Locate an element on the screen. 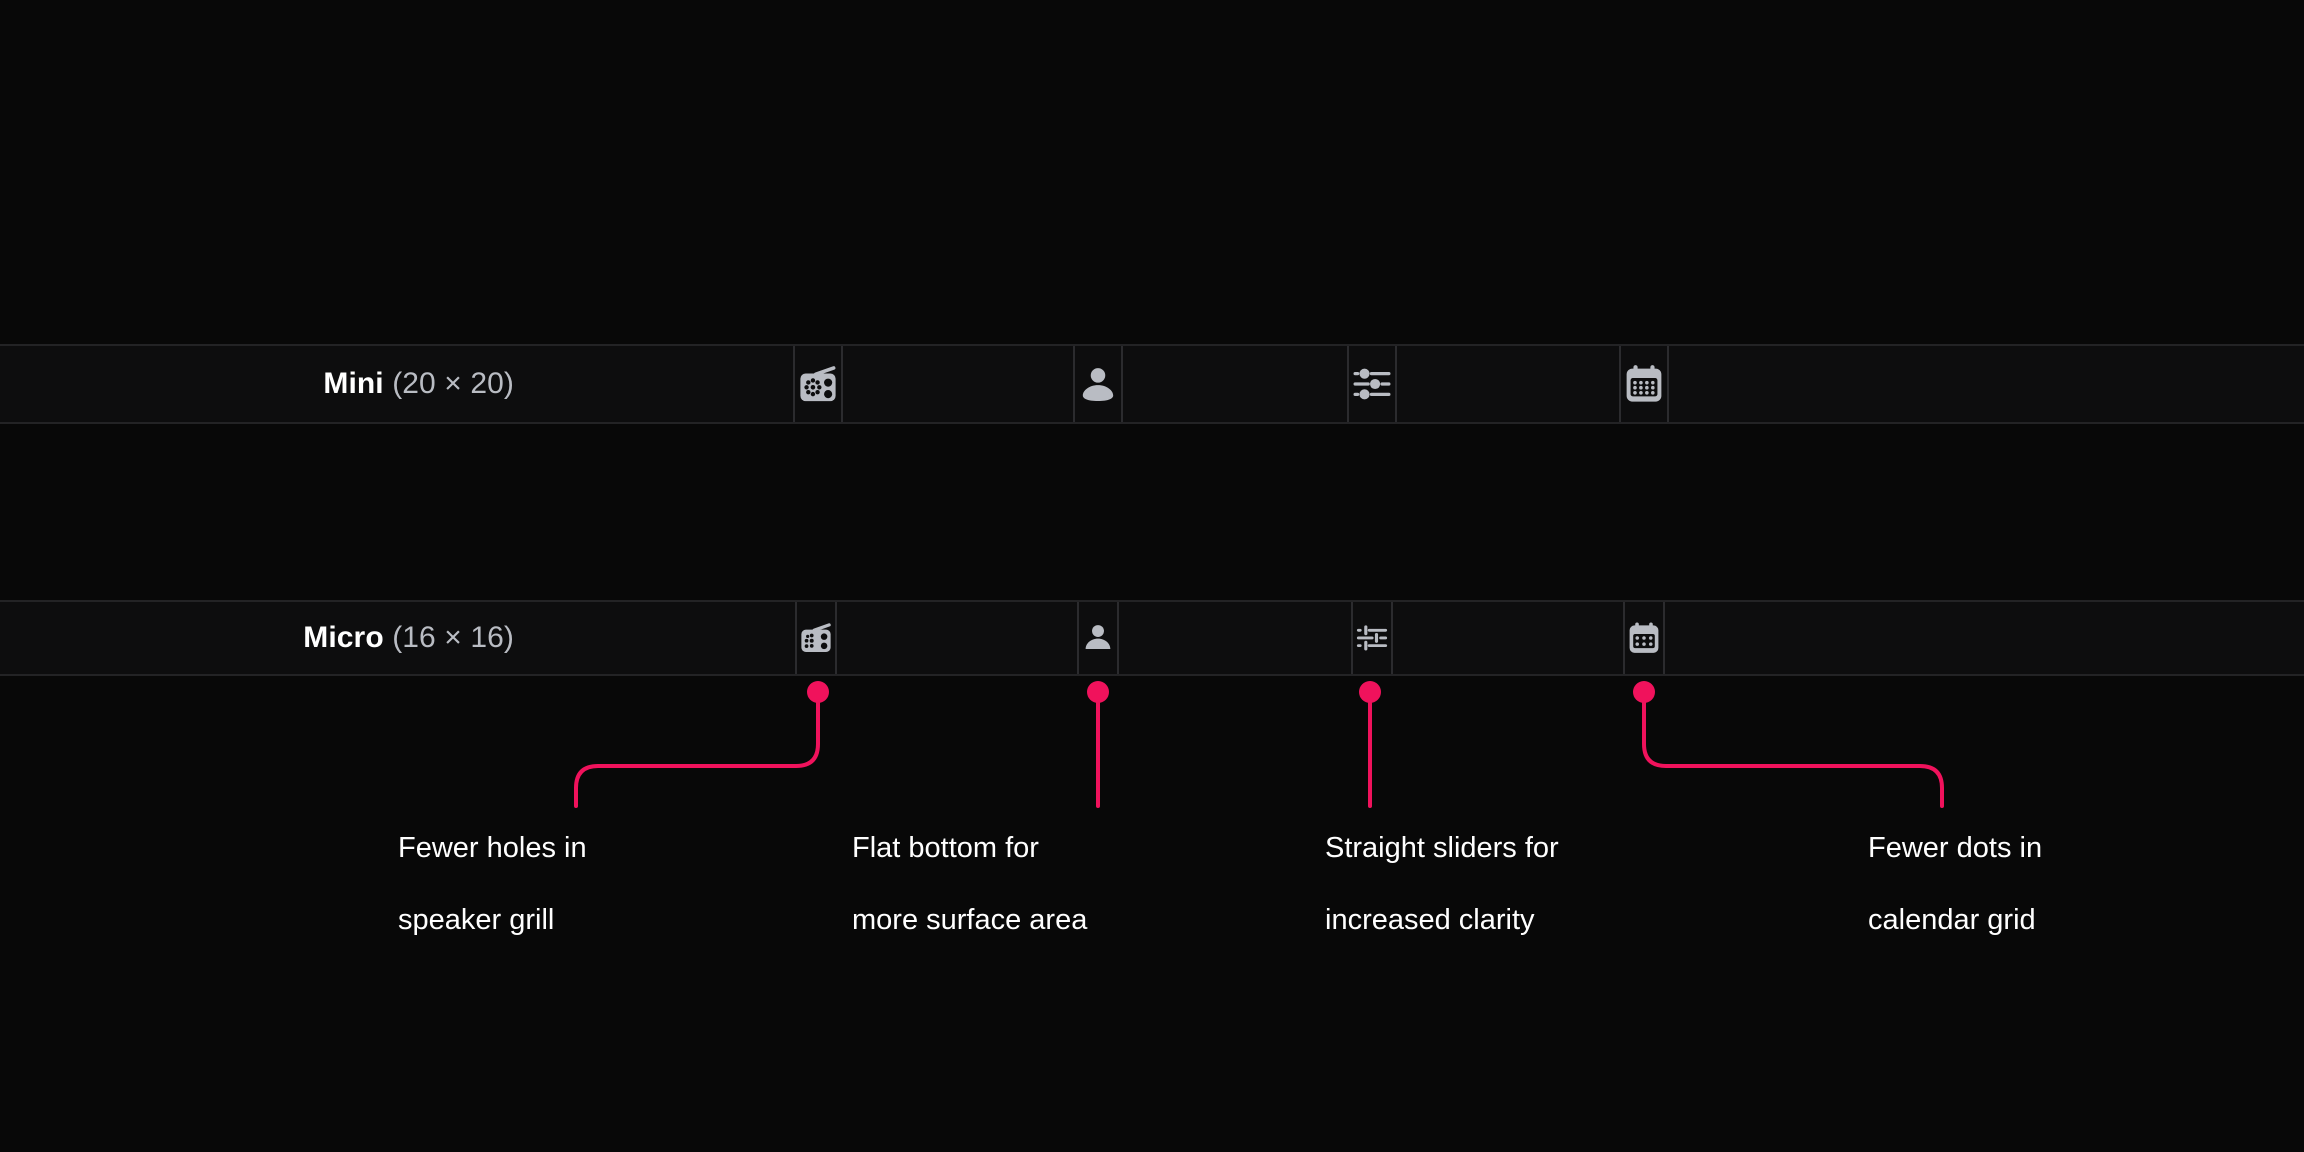 The width and height of the screenshot is (2304, 1152). size-row-mini: Mini (20 × 20) is located at coordinates (1152, 384).